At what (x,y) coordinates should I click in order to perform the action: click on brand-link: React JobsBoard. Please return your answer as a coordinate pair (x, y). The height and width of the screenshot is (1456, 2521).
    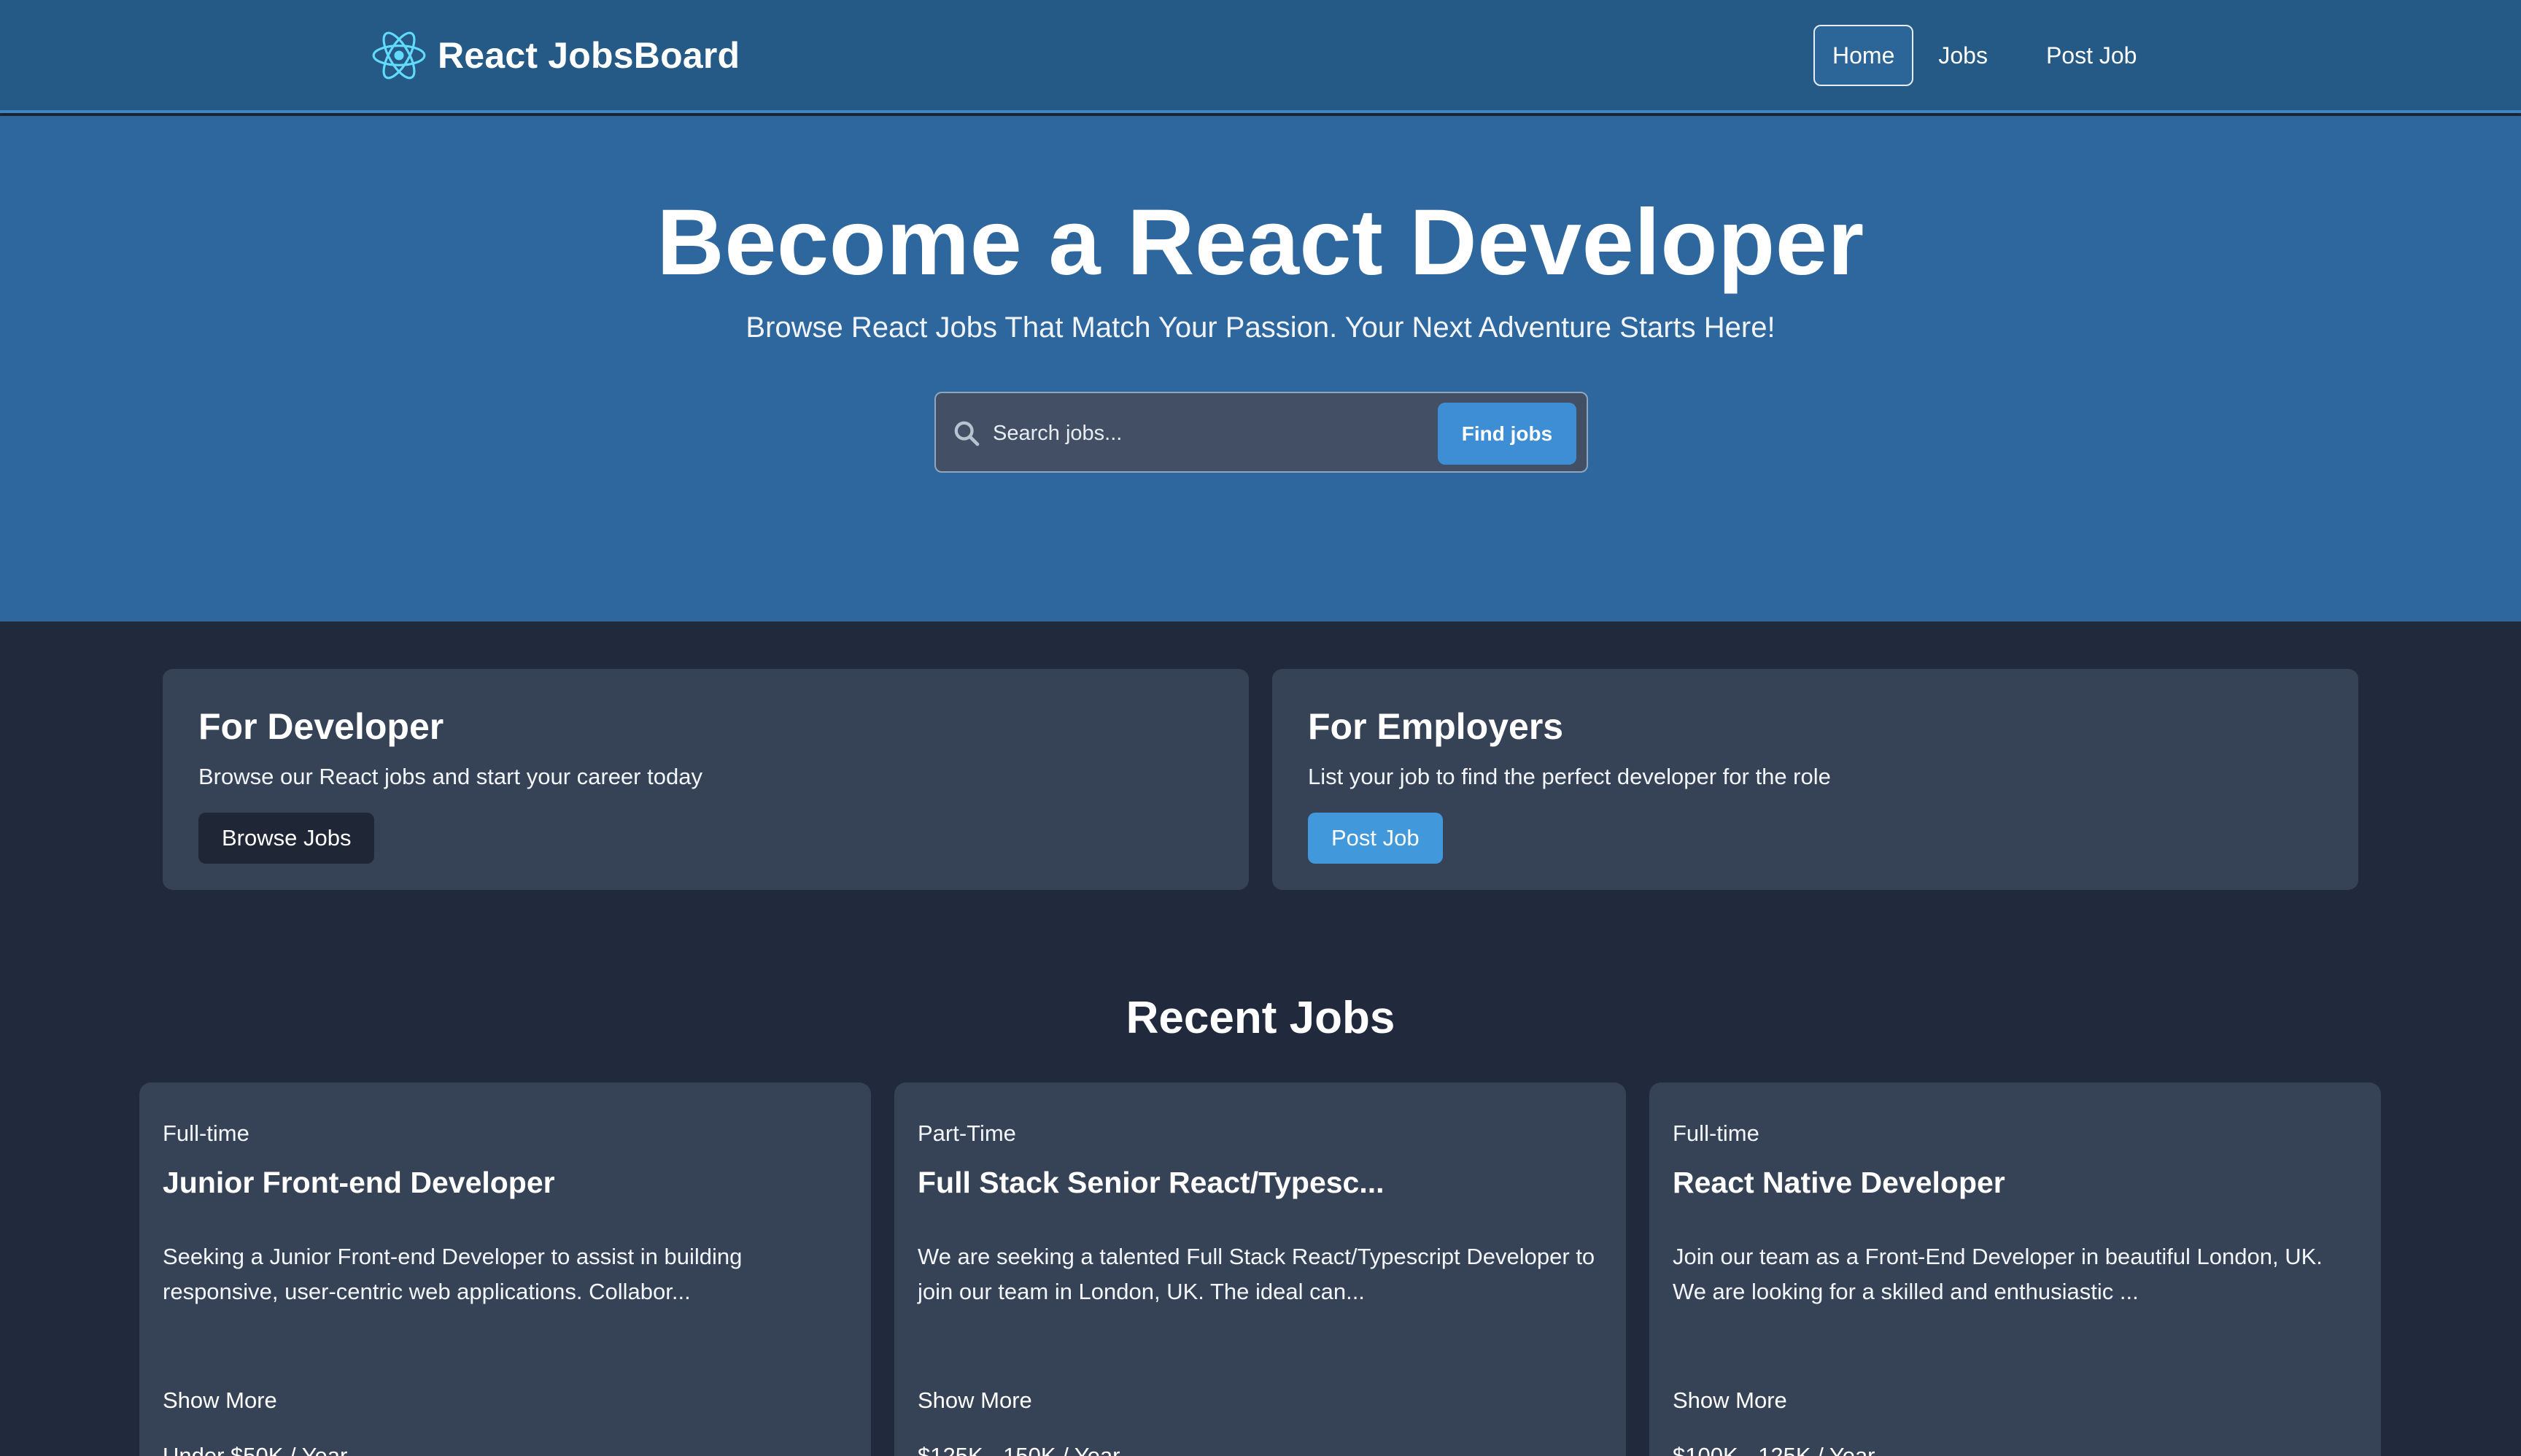
    Looking at the image, I should click on (555, 55).